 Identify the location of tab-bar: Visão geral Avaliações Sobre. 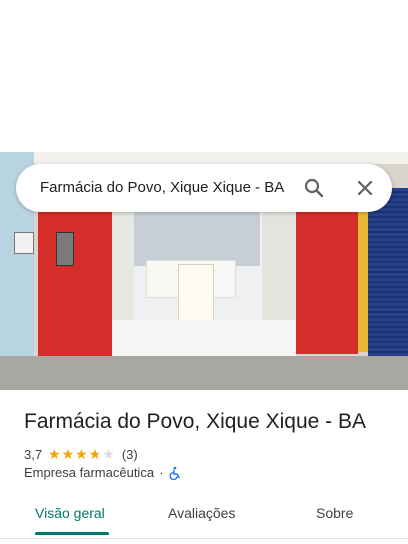
(204, 518).